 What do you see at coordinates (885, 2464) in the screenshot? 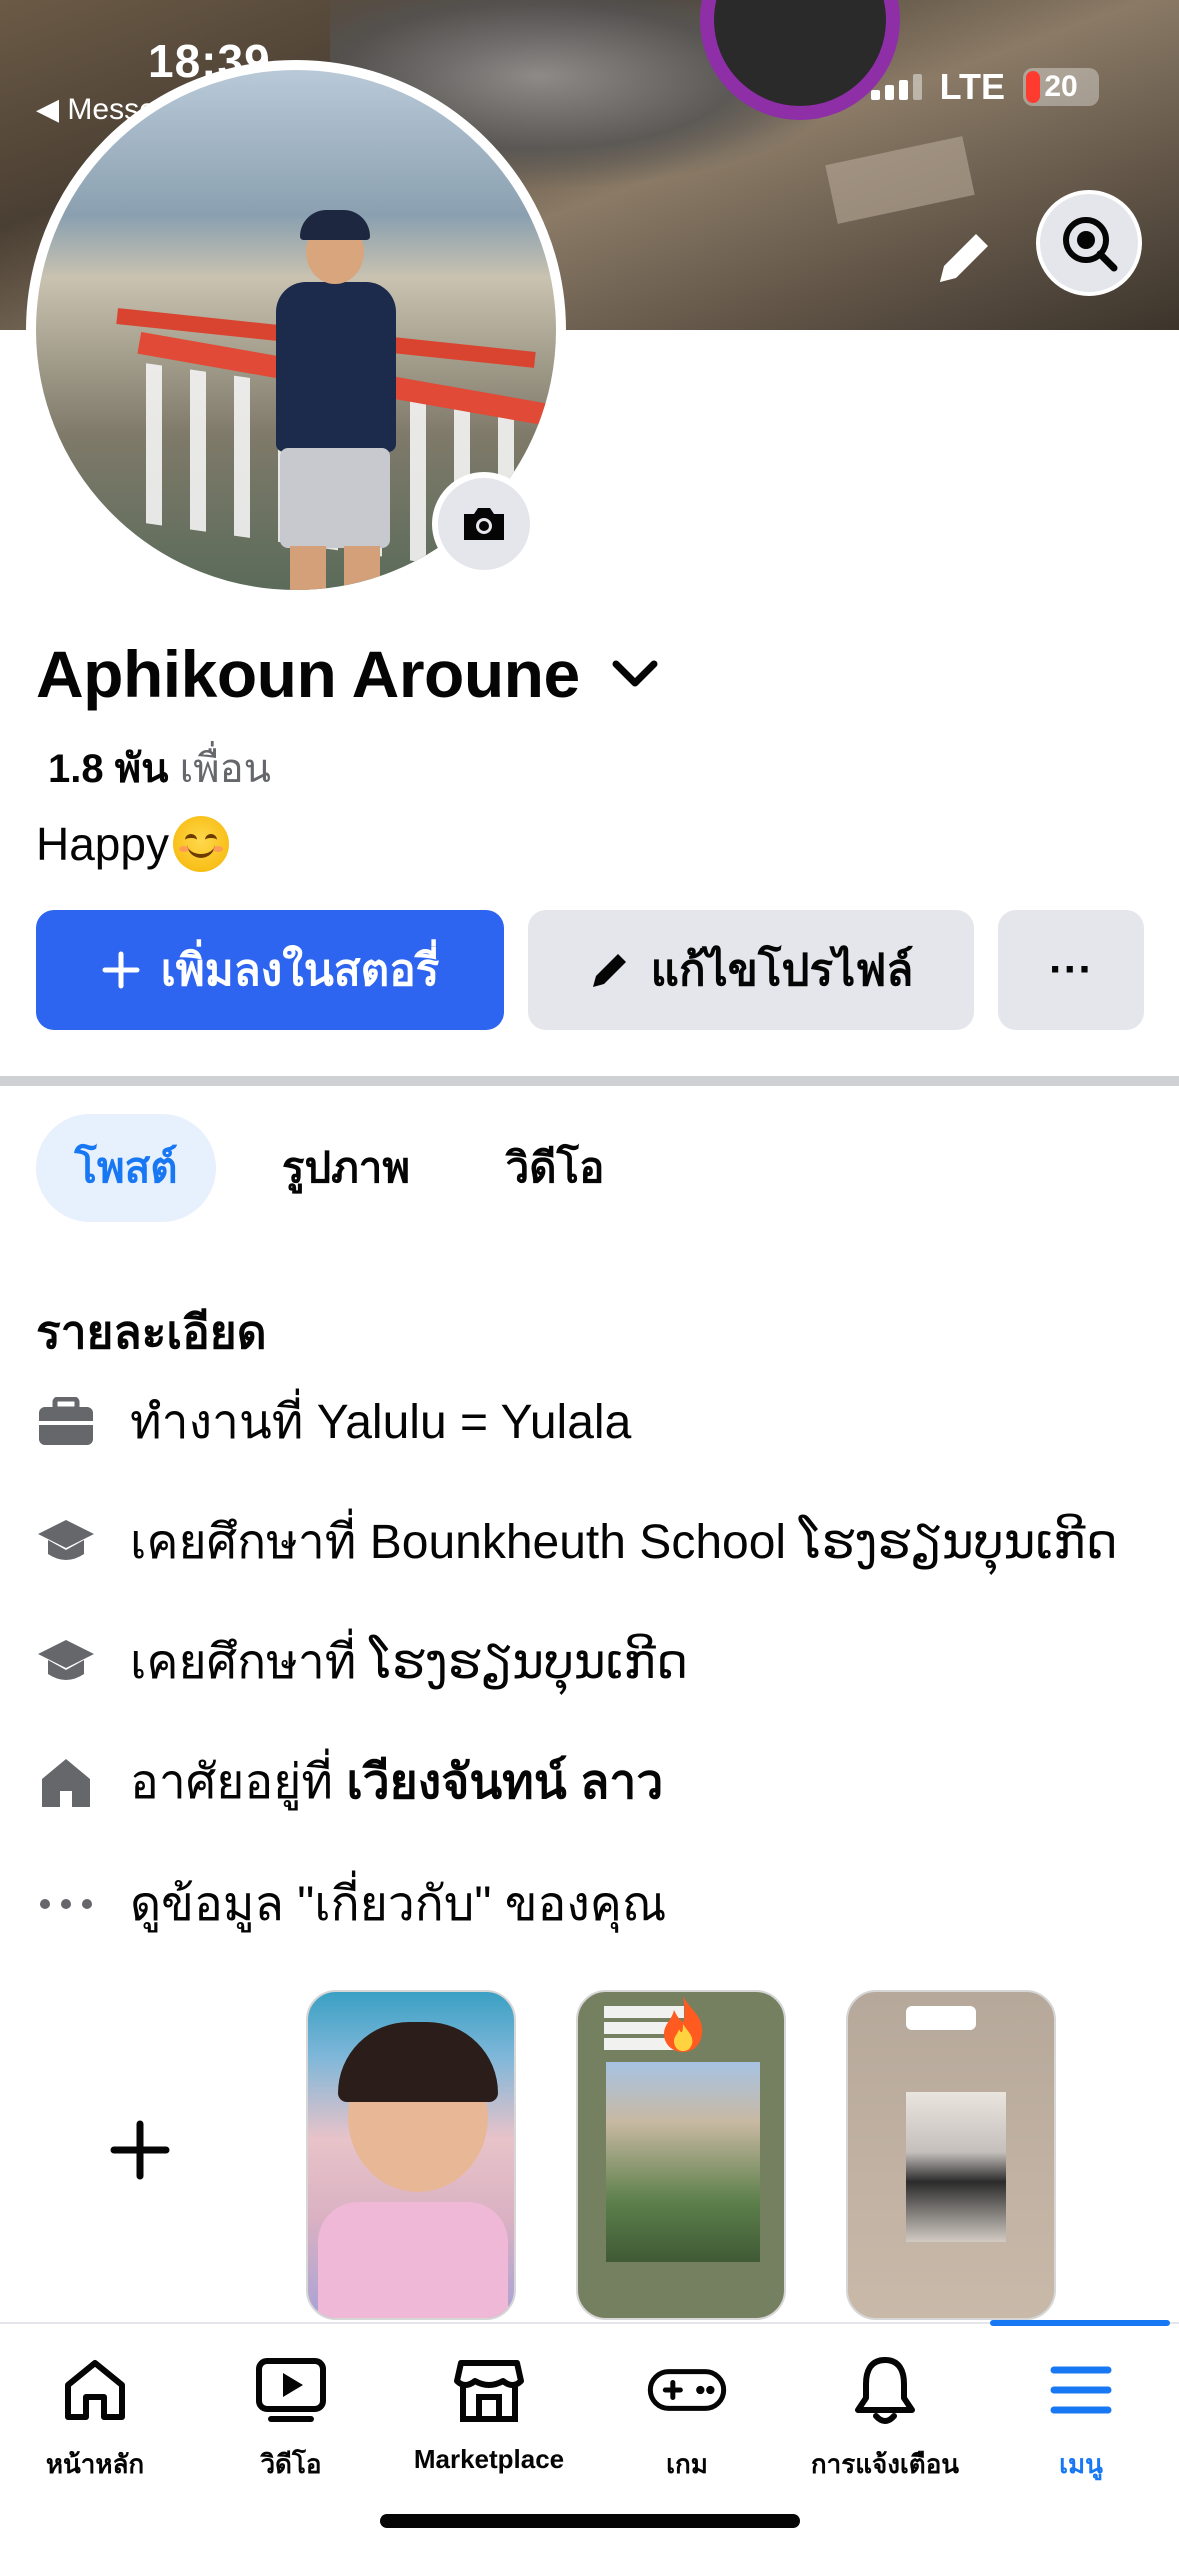
I see `nav-notifications-label: การแจ้งเตือน` at bounding box center [885, 2464].